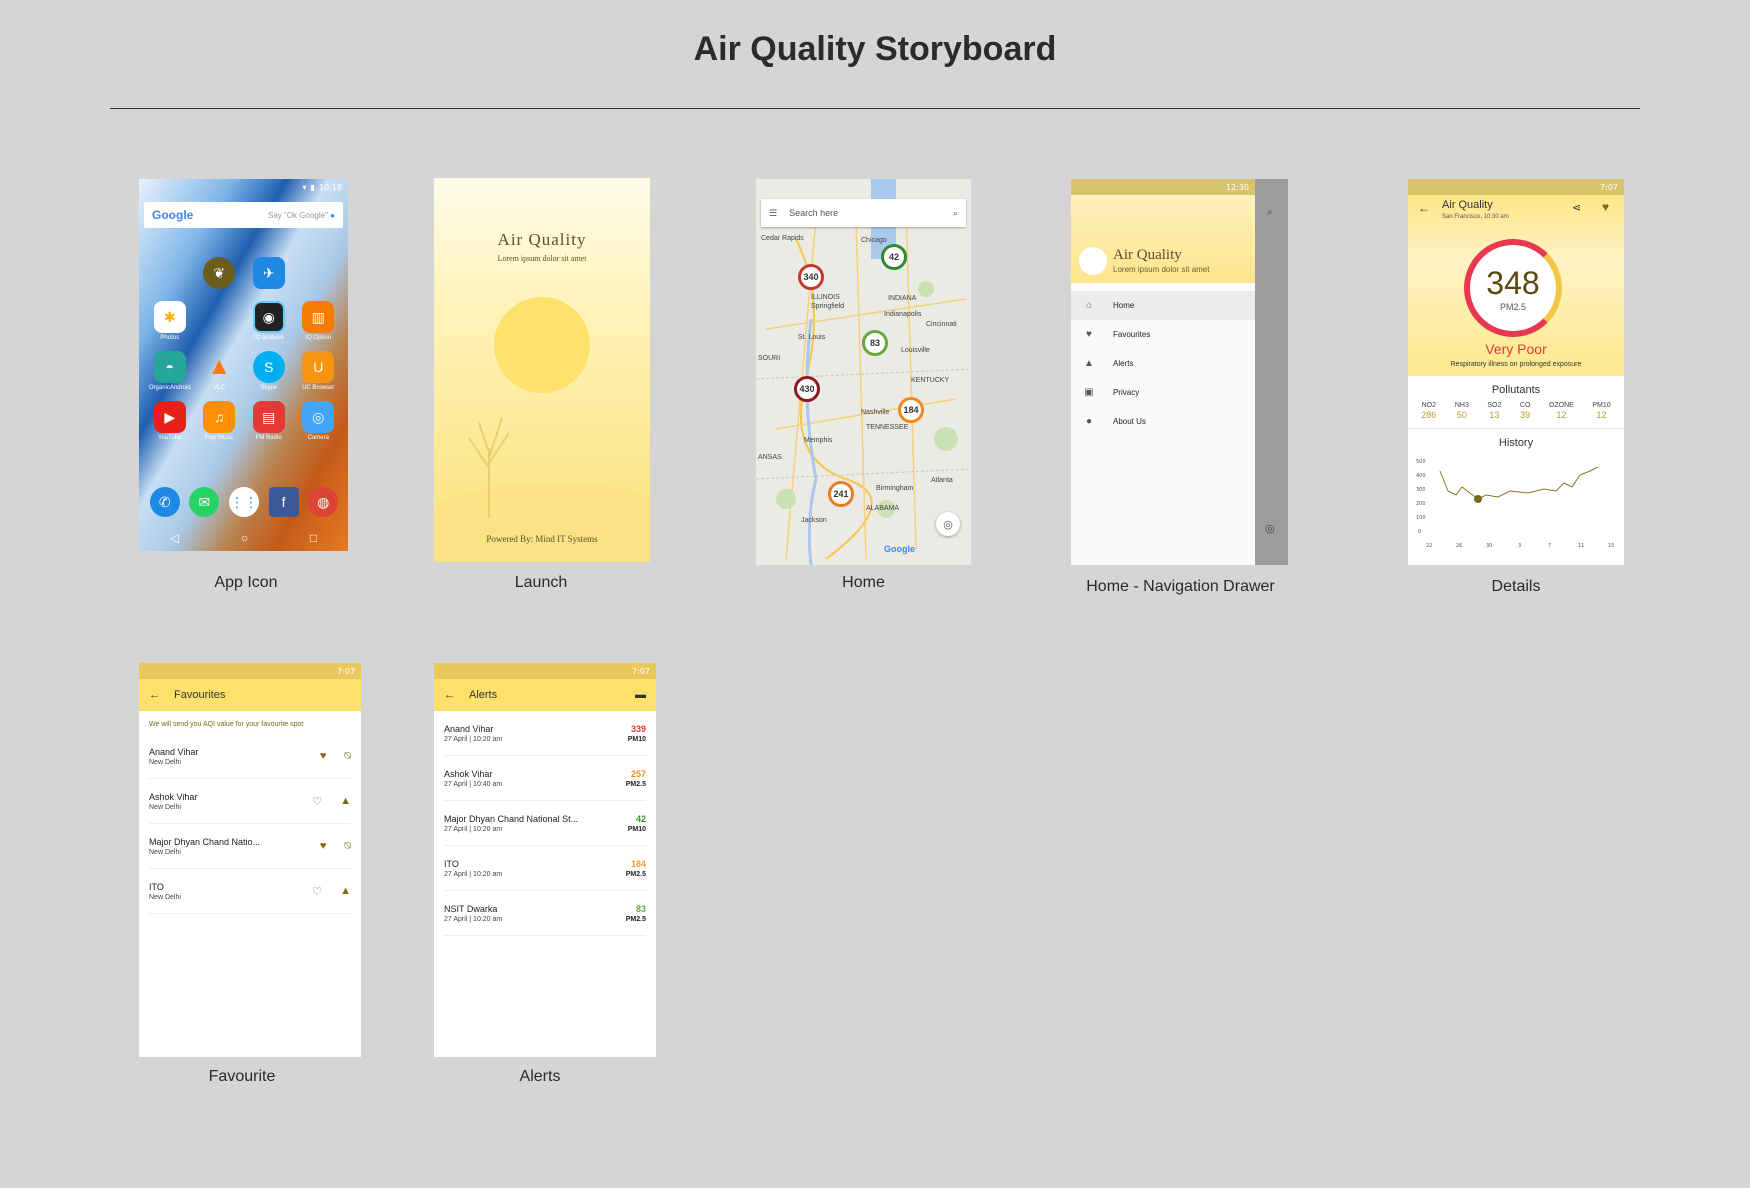  What do you see at coordinates (814, 520) in the screenshot?
I see `map-label: Jackson` at bounding box center [814, 520].